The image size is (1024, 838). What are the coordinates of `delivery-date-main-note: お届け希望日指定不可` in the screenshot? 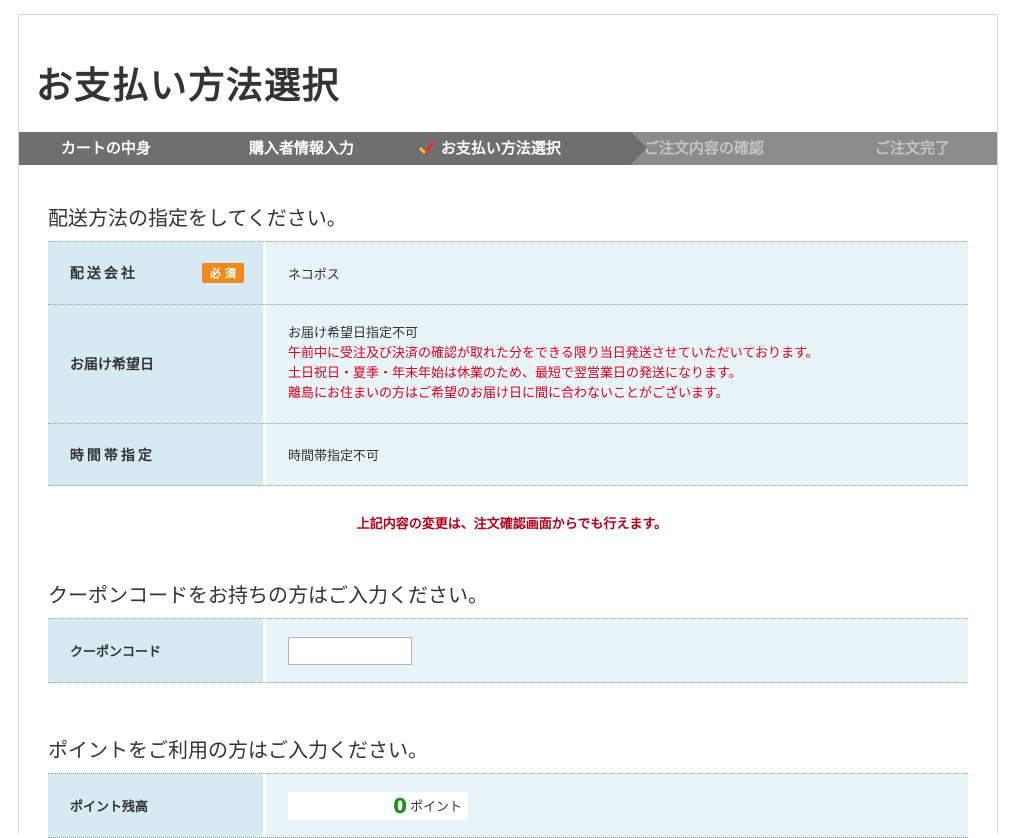 It's located at (353, 333).